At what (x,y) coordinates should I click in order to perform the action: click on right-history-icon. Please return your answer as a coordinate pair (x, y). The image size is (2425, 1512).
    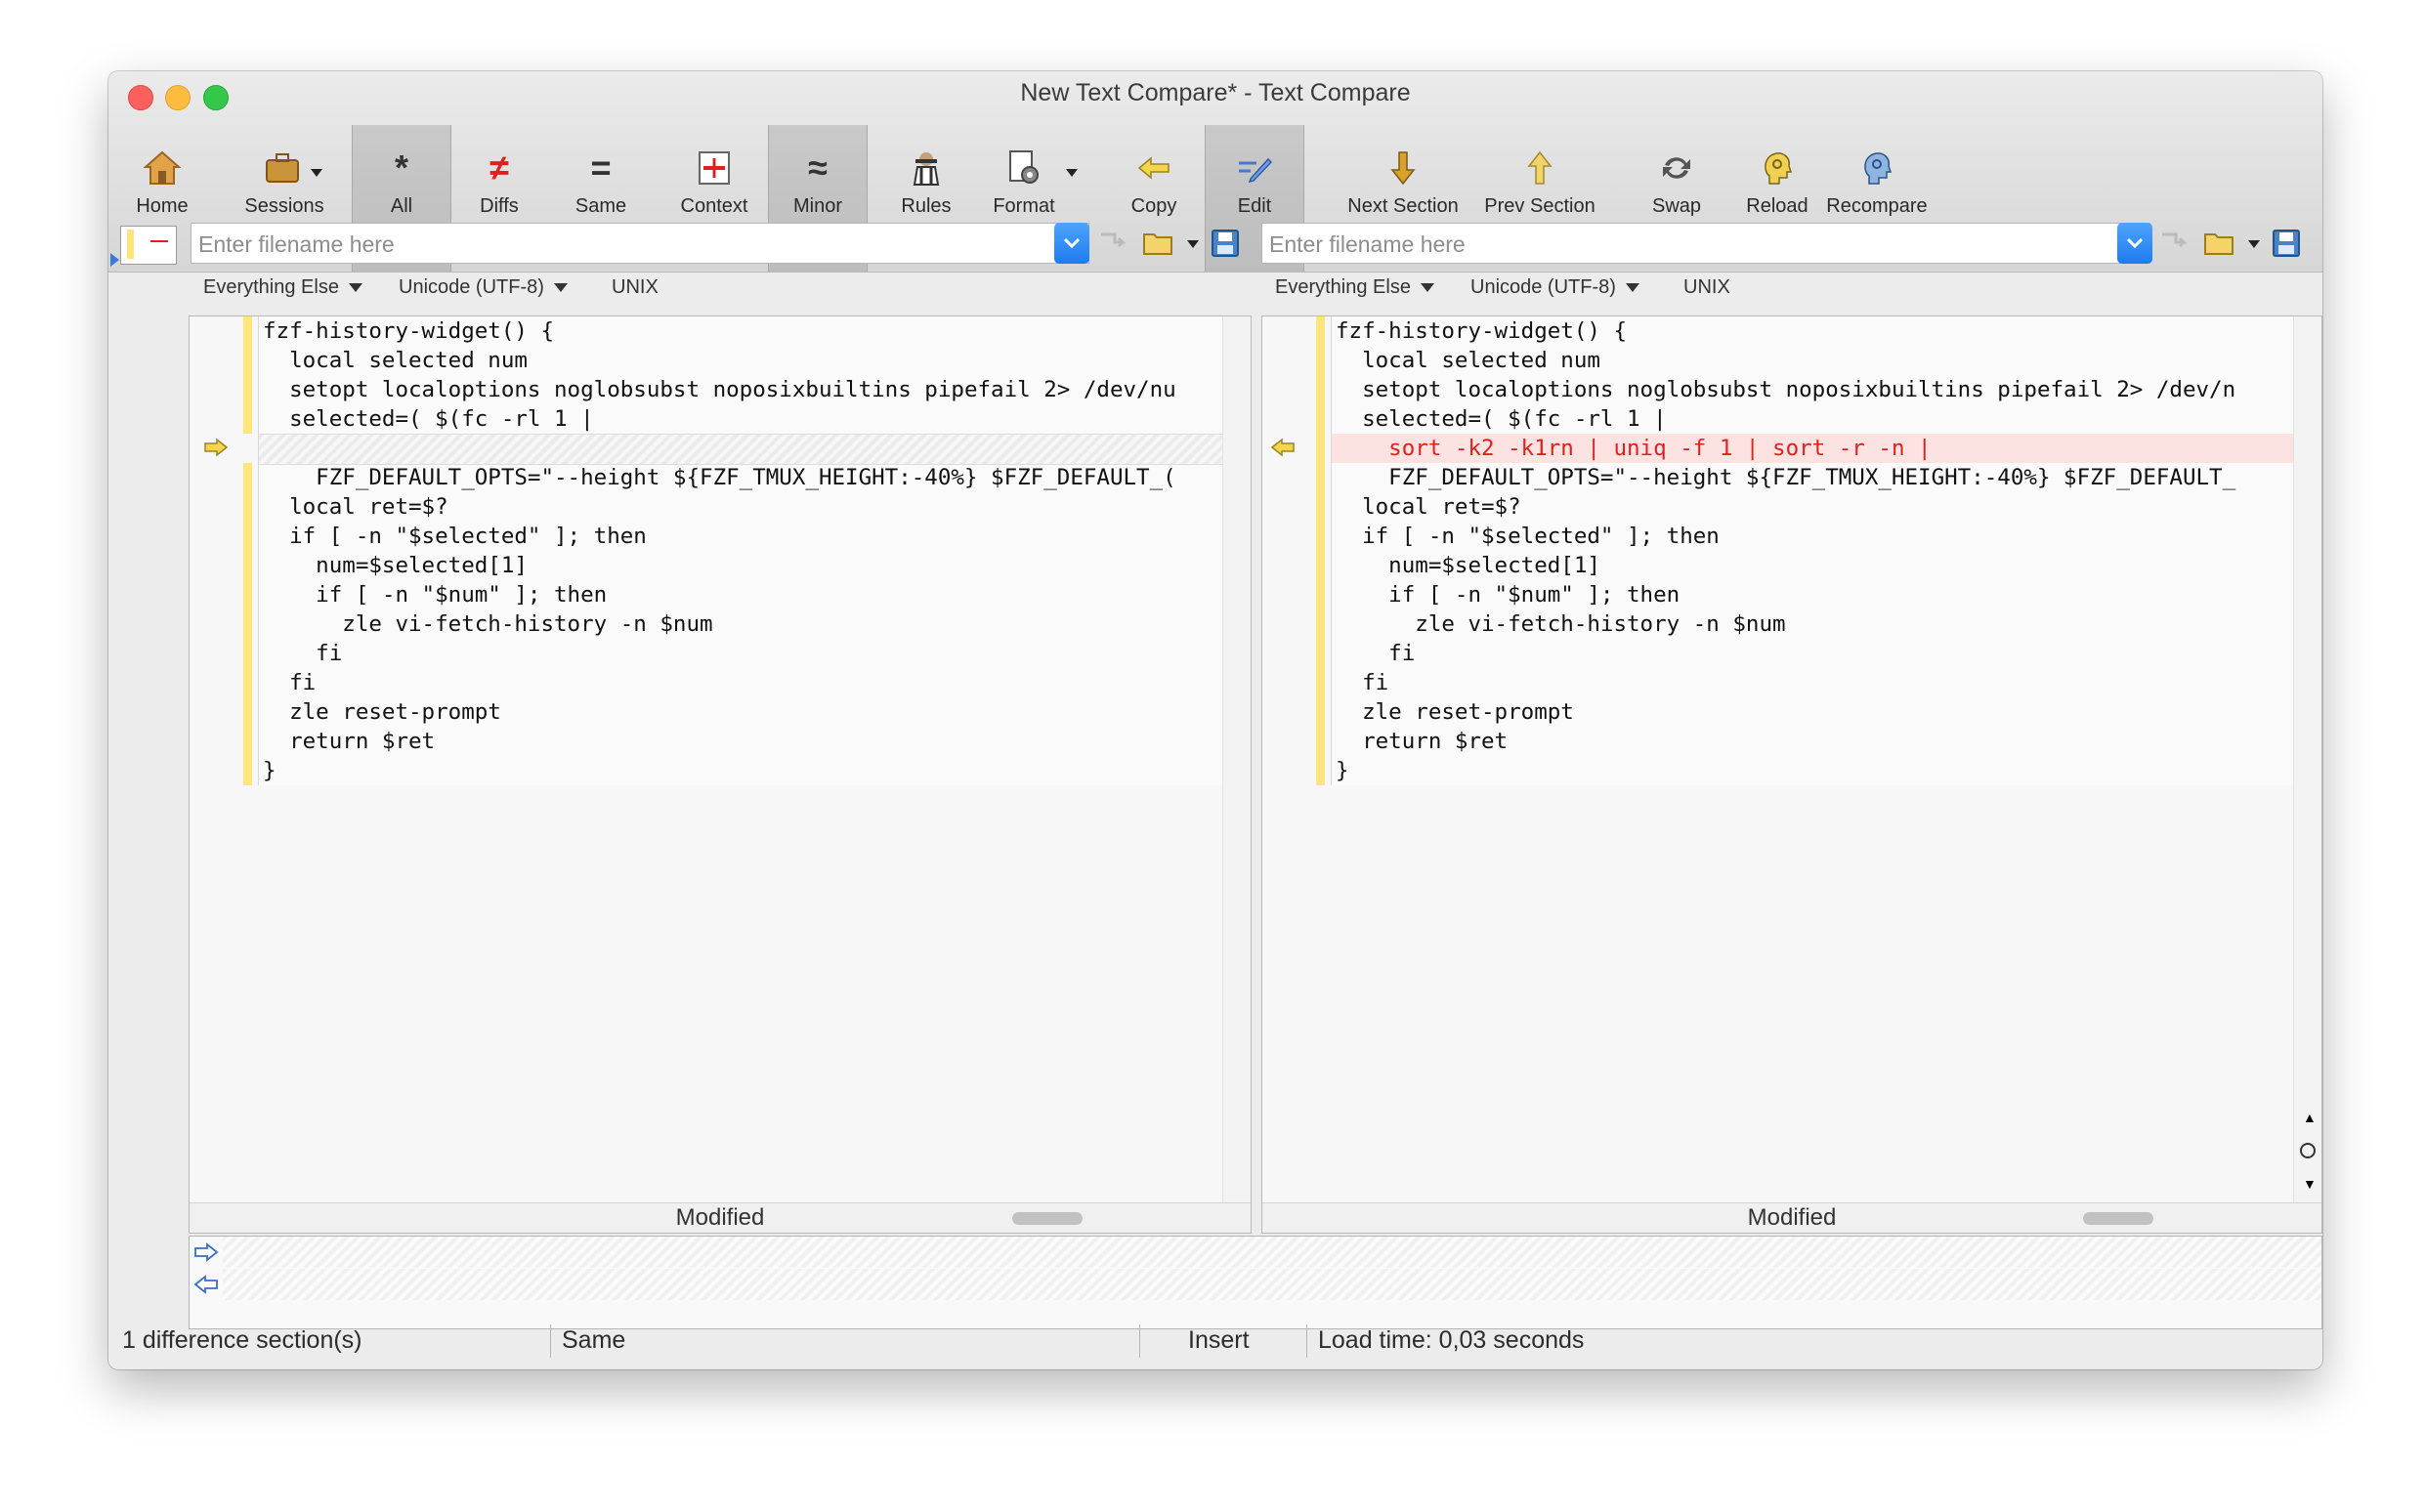
    Looking at the image, I should click on (2174, 246).